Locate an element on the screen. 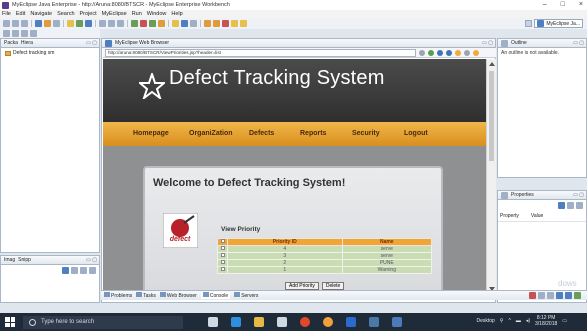  prev-annotation-icon is located at coordinates (225, 23).